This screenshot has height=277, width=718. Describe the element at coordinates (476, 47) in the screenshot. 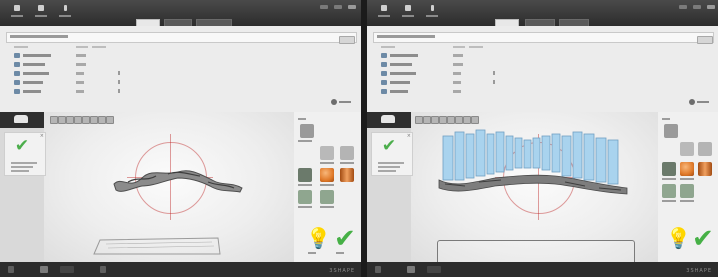

I see `column-info` at that location.